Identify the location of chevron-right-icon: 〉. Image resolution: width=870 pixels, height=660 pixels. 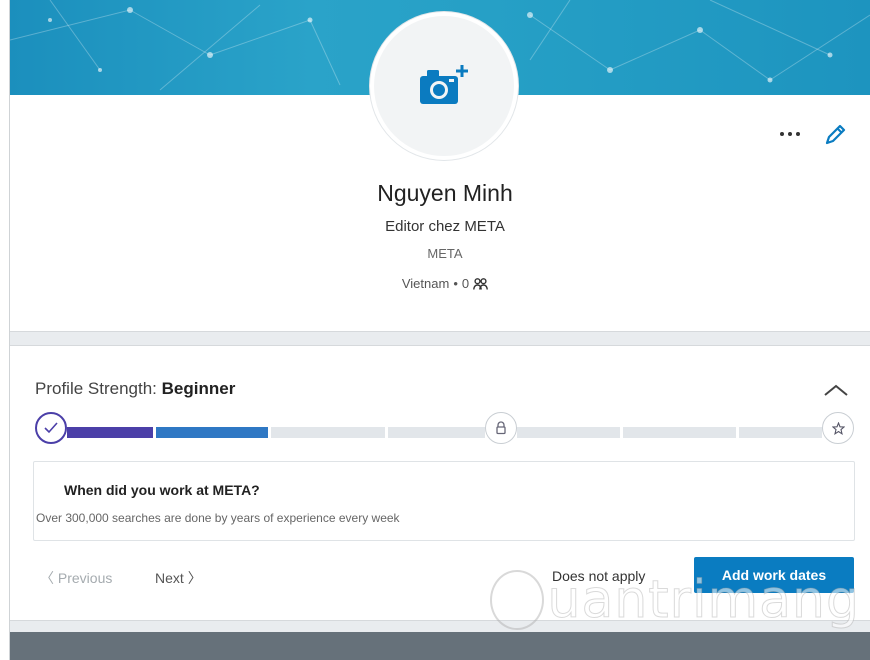
(194, 578).